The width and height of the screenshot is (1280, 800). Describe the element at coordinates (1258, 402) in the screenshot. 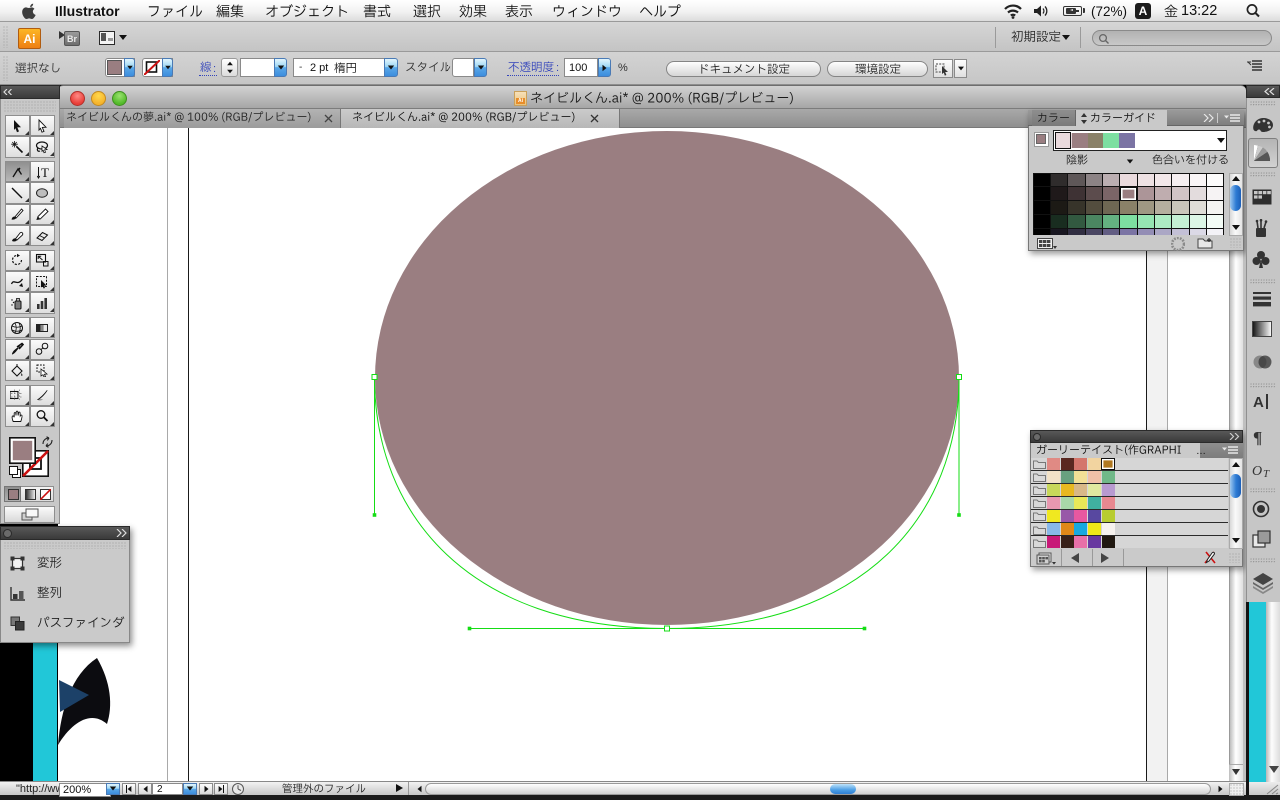

I see `svg-text: A` at that location.